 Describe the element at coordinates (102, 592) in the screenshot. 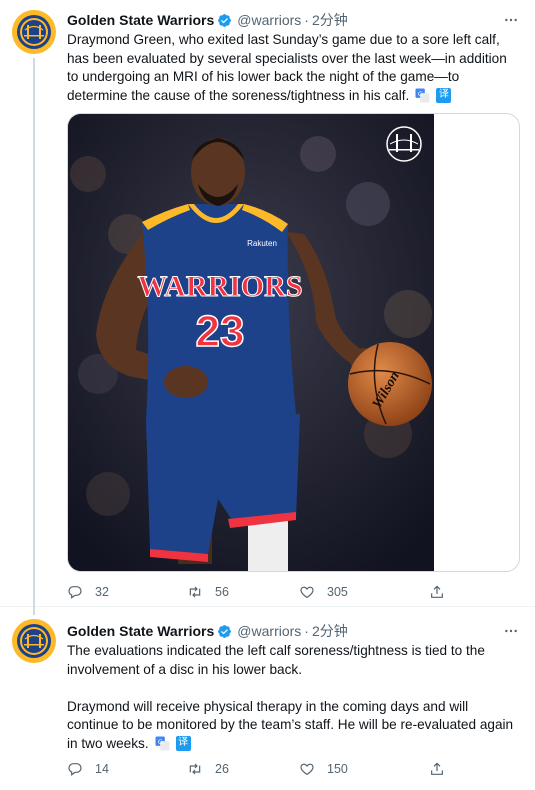

I see `reply-count: 32` at that location.